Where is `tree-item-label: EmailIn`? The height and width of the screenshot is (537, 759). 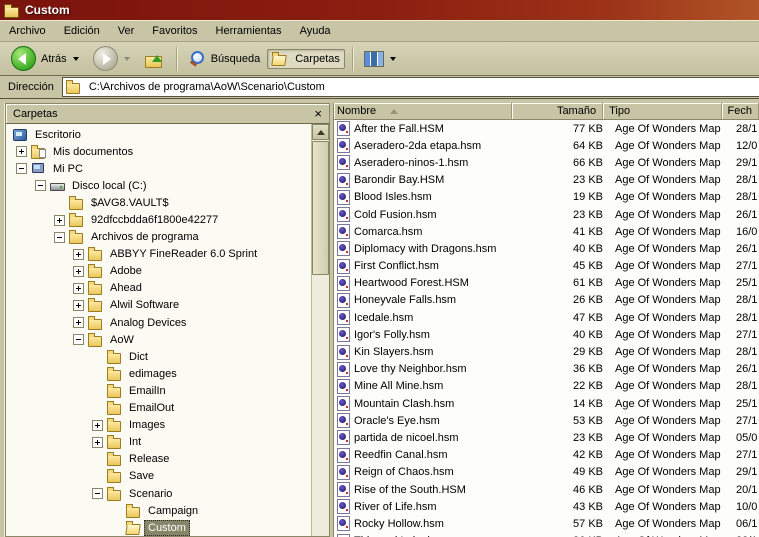
tree-item-label: EmailIn is located at coordinates (147, 391).